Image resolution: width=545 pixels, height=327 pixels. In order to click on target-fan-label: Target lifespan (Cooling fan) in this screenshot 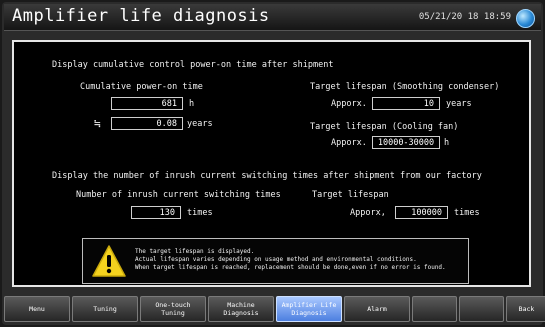, I will do `click(384, 127)`.